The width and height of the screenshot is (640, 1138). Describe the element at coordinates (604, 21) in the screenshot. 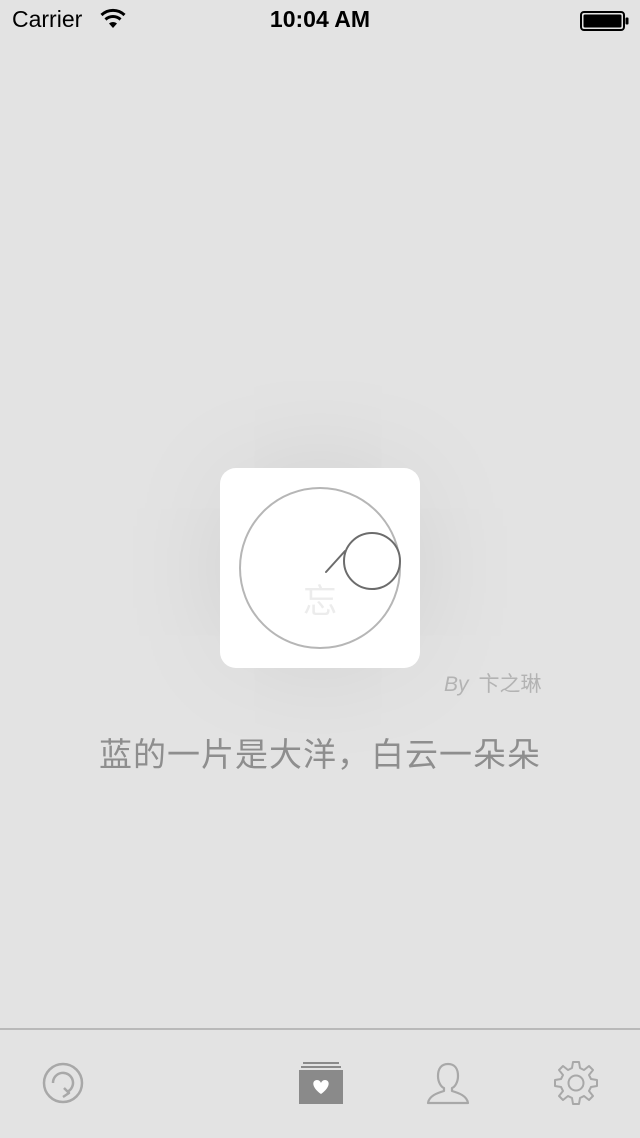

I see `battery-icon` at that location.